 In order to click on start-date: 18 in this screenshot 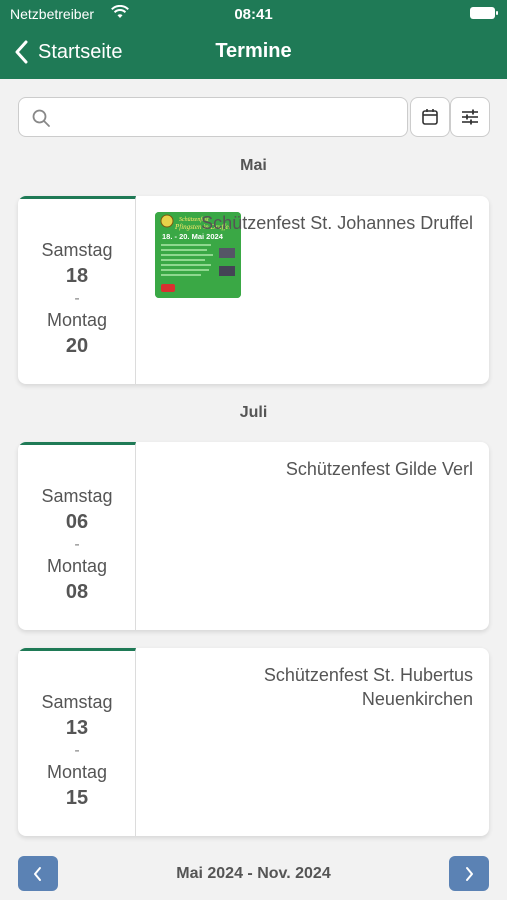, I will do `click(77, 276)`.